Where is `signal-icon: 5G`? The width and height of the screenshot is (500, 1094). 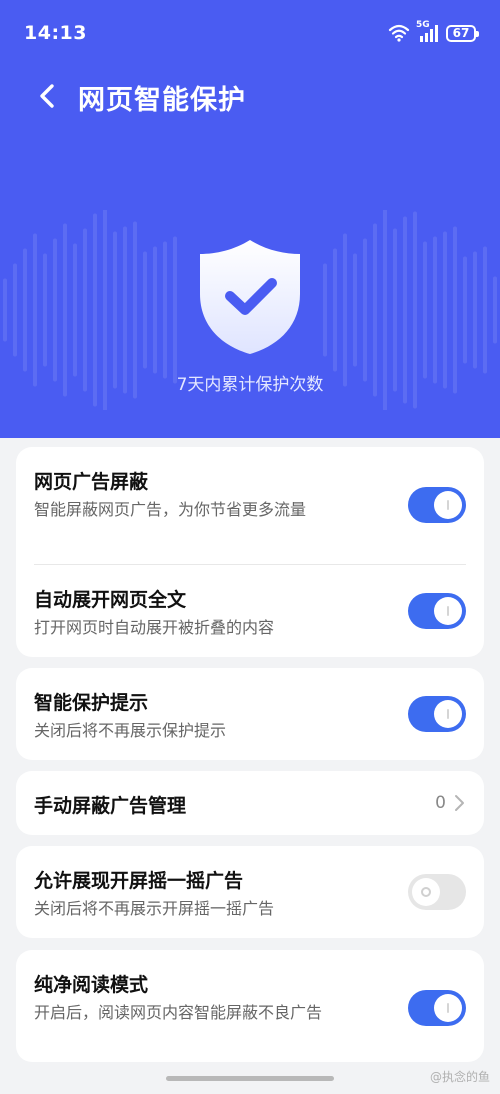
signal-icon: 5G is located at coordinates (428, 31).